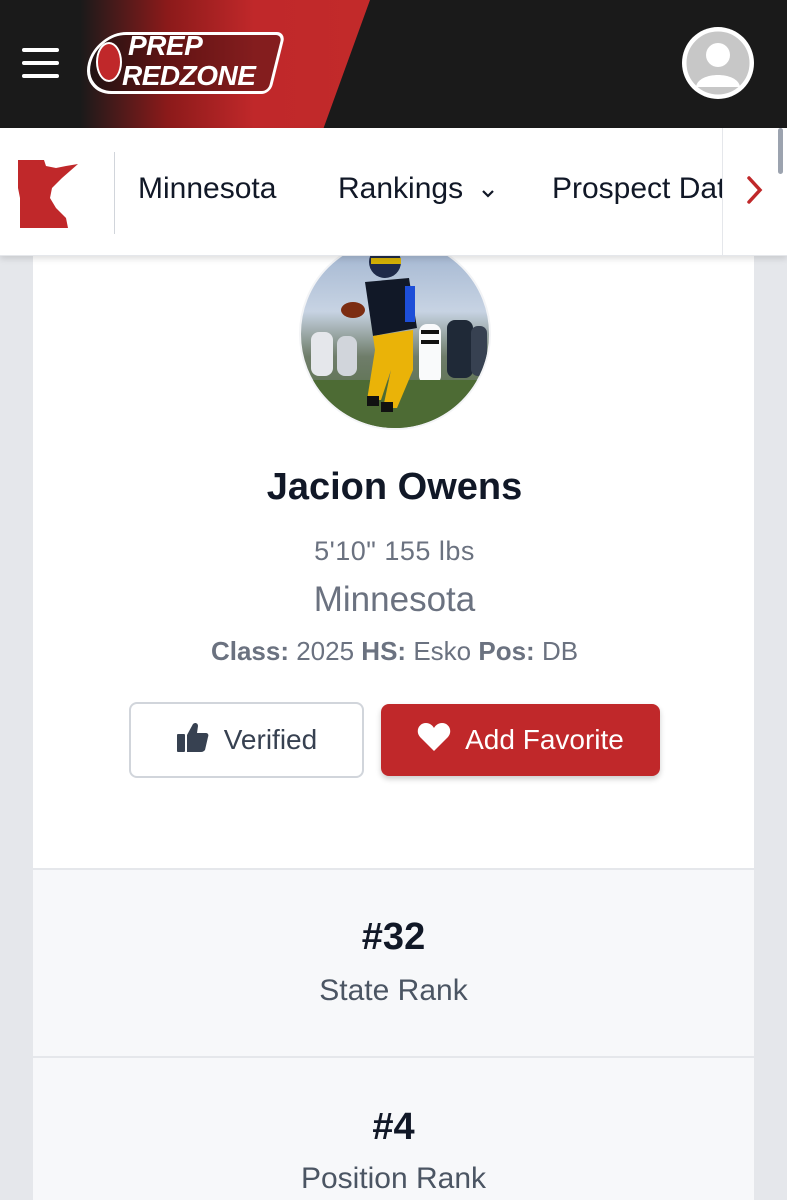 The width and height of the screenshot is (787, 1200). I want to click on player-name: Jacion Owens, so click(394, 487).